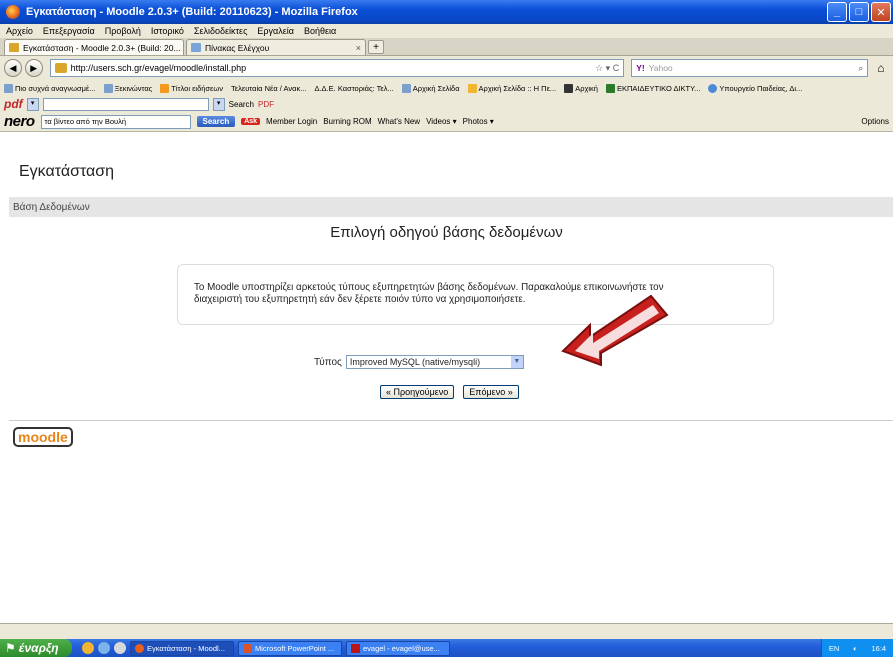 This screenshot has width=893, height=657. I want to click on ask-icon: Ask, so click(251, 121).